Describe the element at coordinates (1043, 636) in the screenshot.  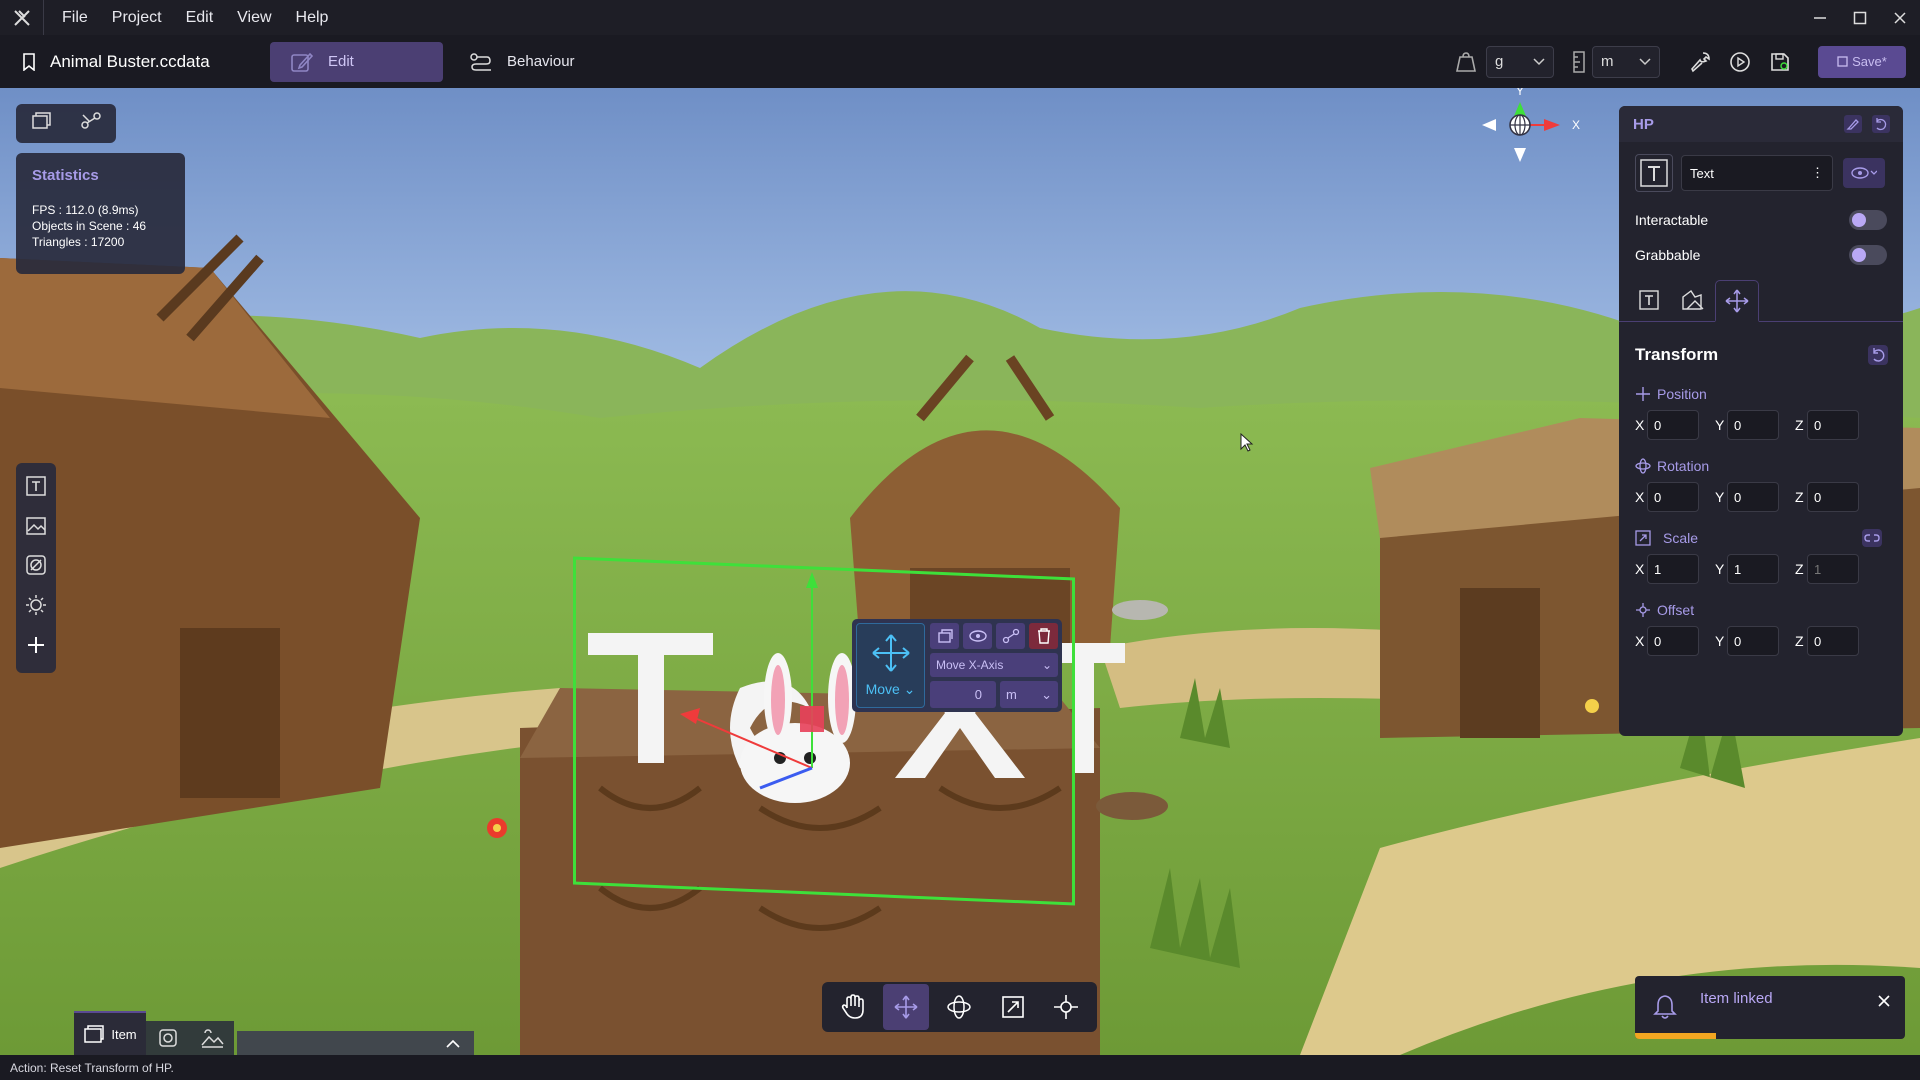
I see `delete-icon` at that location.